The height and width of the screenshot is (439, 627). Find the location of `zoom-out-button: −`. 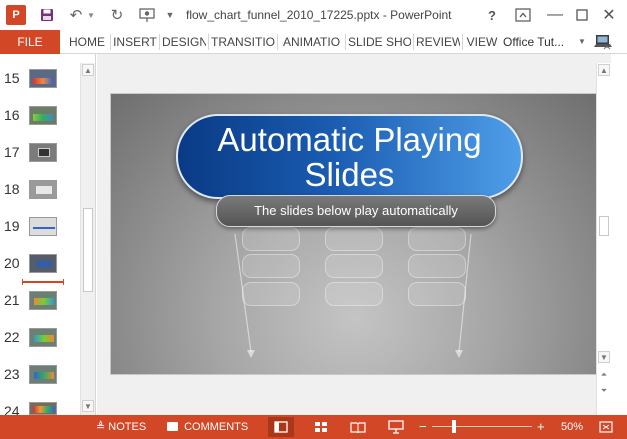

zoom-out-button: − is located at coordinates (423, 427).